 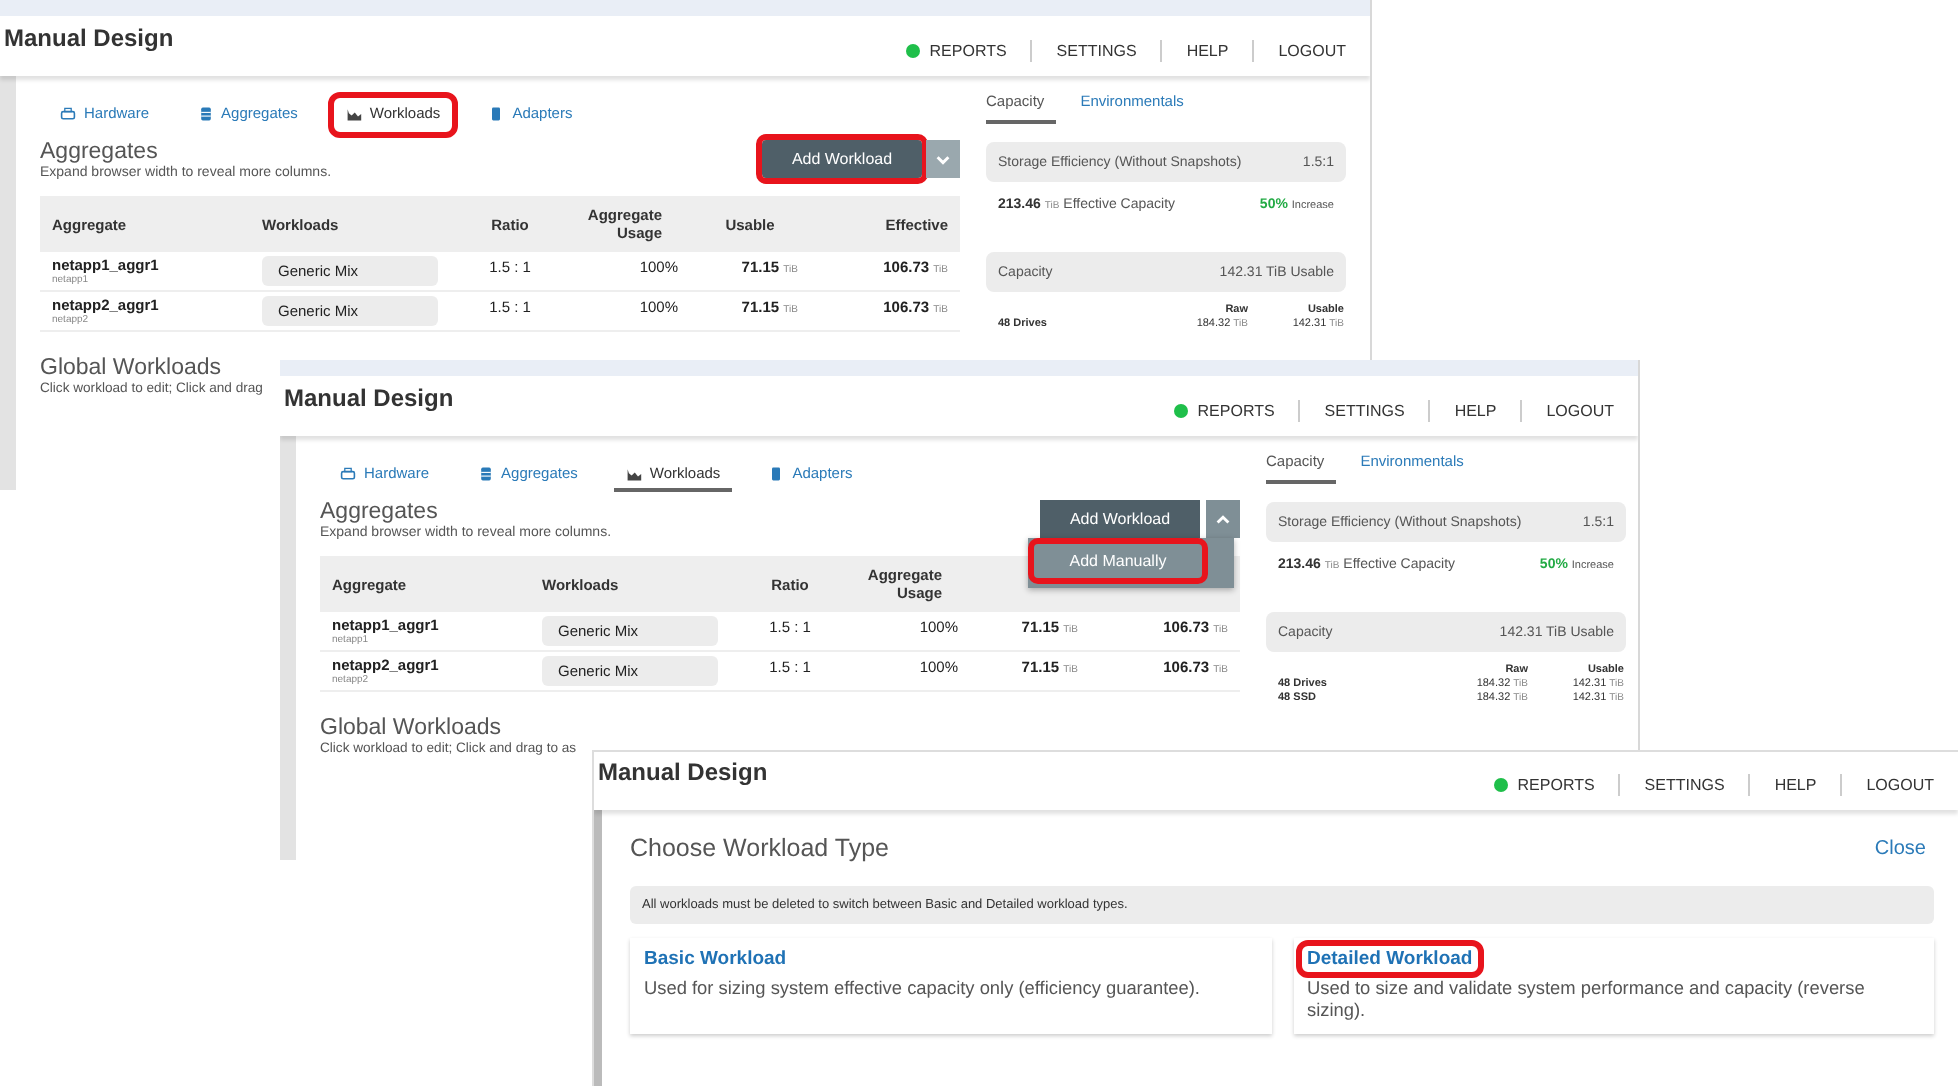 I want to click on chevron-up-icon, so click(x=1223, y=519).